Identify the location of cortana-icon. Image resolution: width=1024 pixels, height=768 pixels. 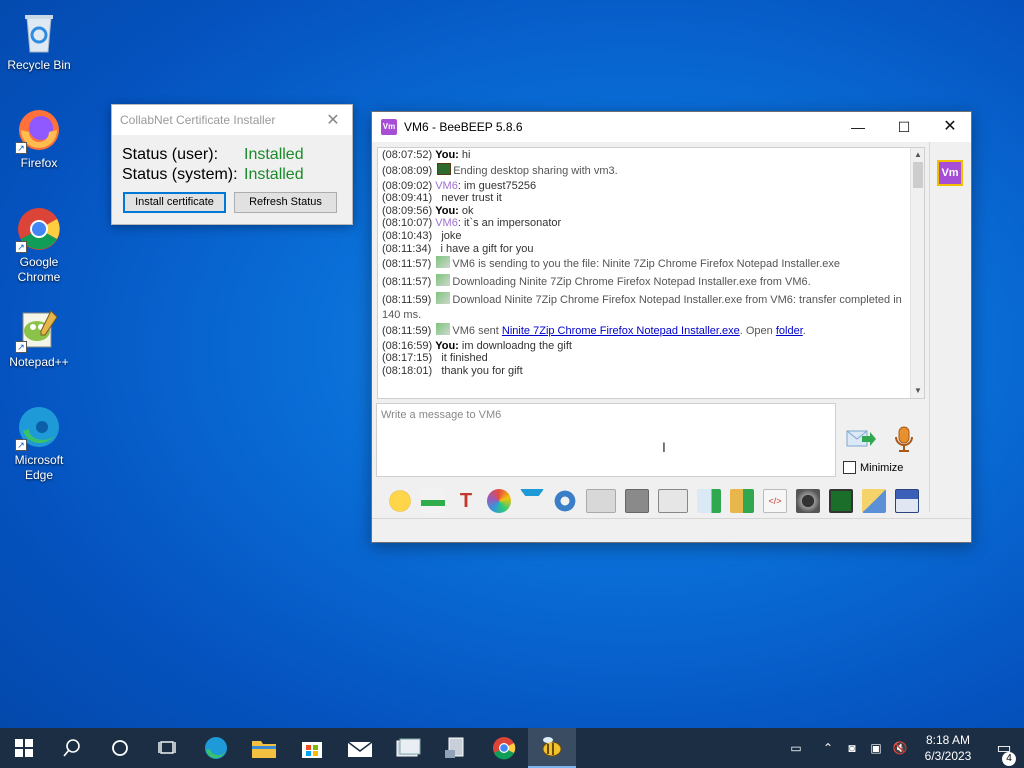
(120, 748).